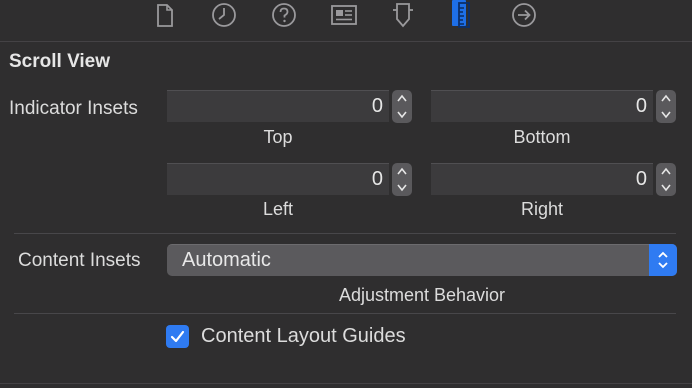 This screenshot has width=692, height=388. I want to click on size-inspector-icon, so click(464, 15).